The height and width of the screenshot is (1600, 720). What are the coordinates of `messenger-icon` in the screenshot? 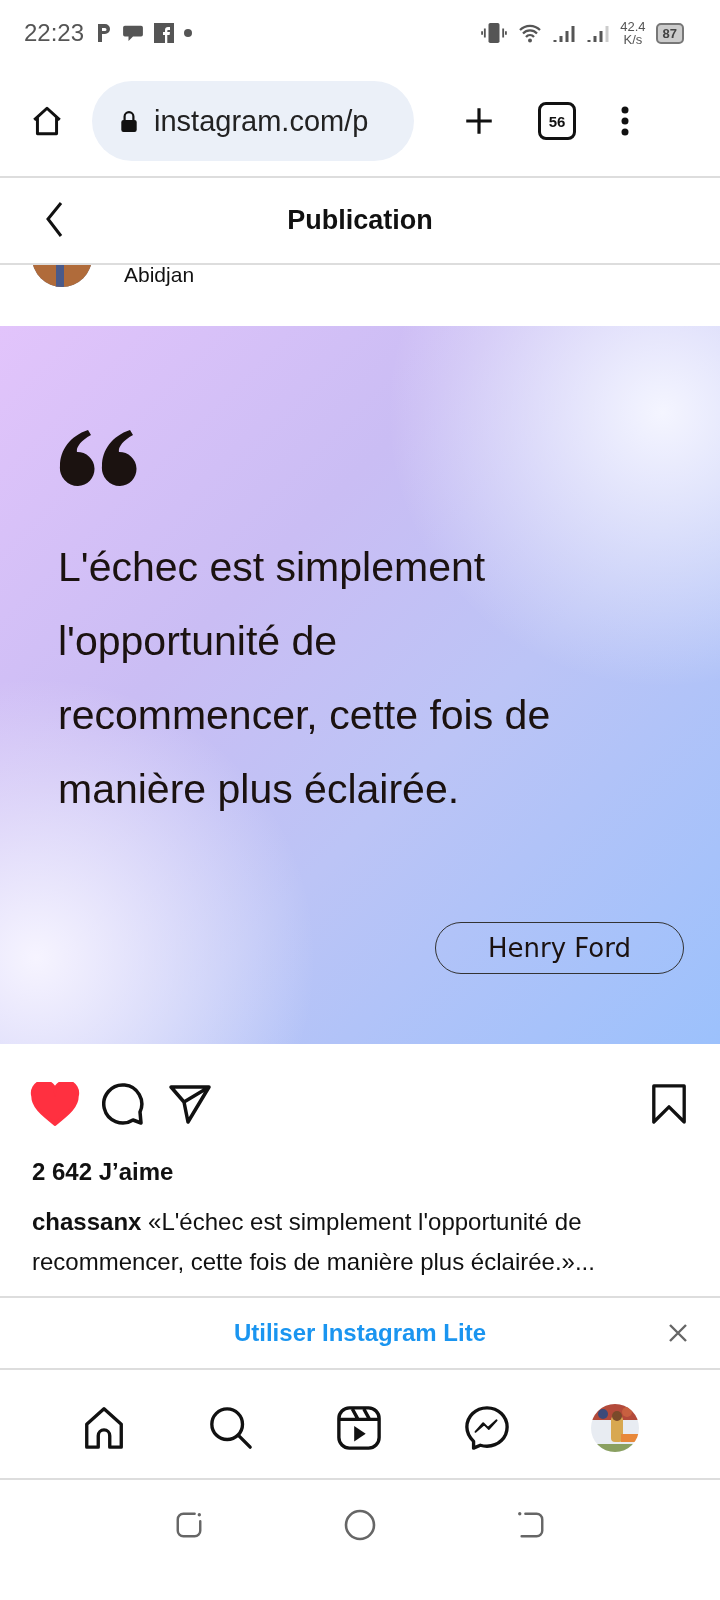 It's located at (486, 1428).